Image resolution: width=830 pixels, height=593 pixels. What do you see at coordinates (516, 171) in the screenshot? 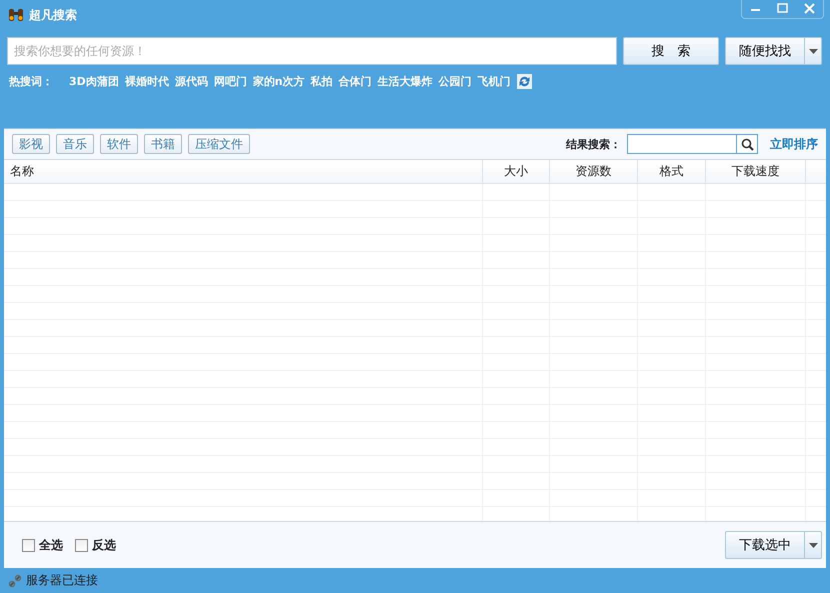
I see `column-header: 大小` at bounding box center [516, 171].